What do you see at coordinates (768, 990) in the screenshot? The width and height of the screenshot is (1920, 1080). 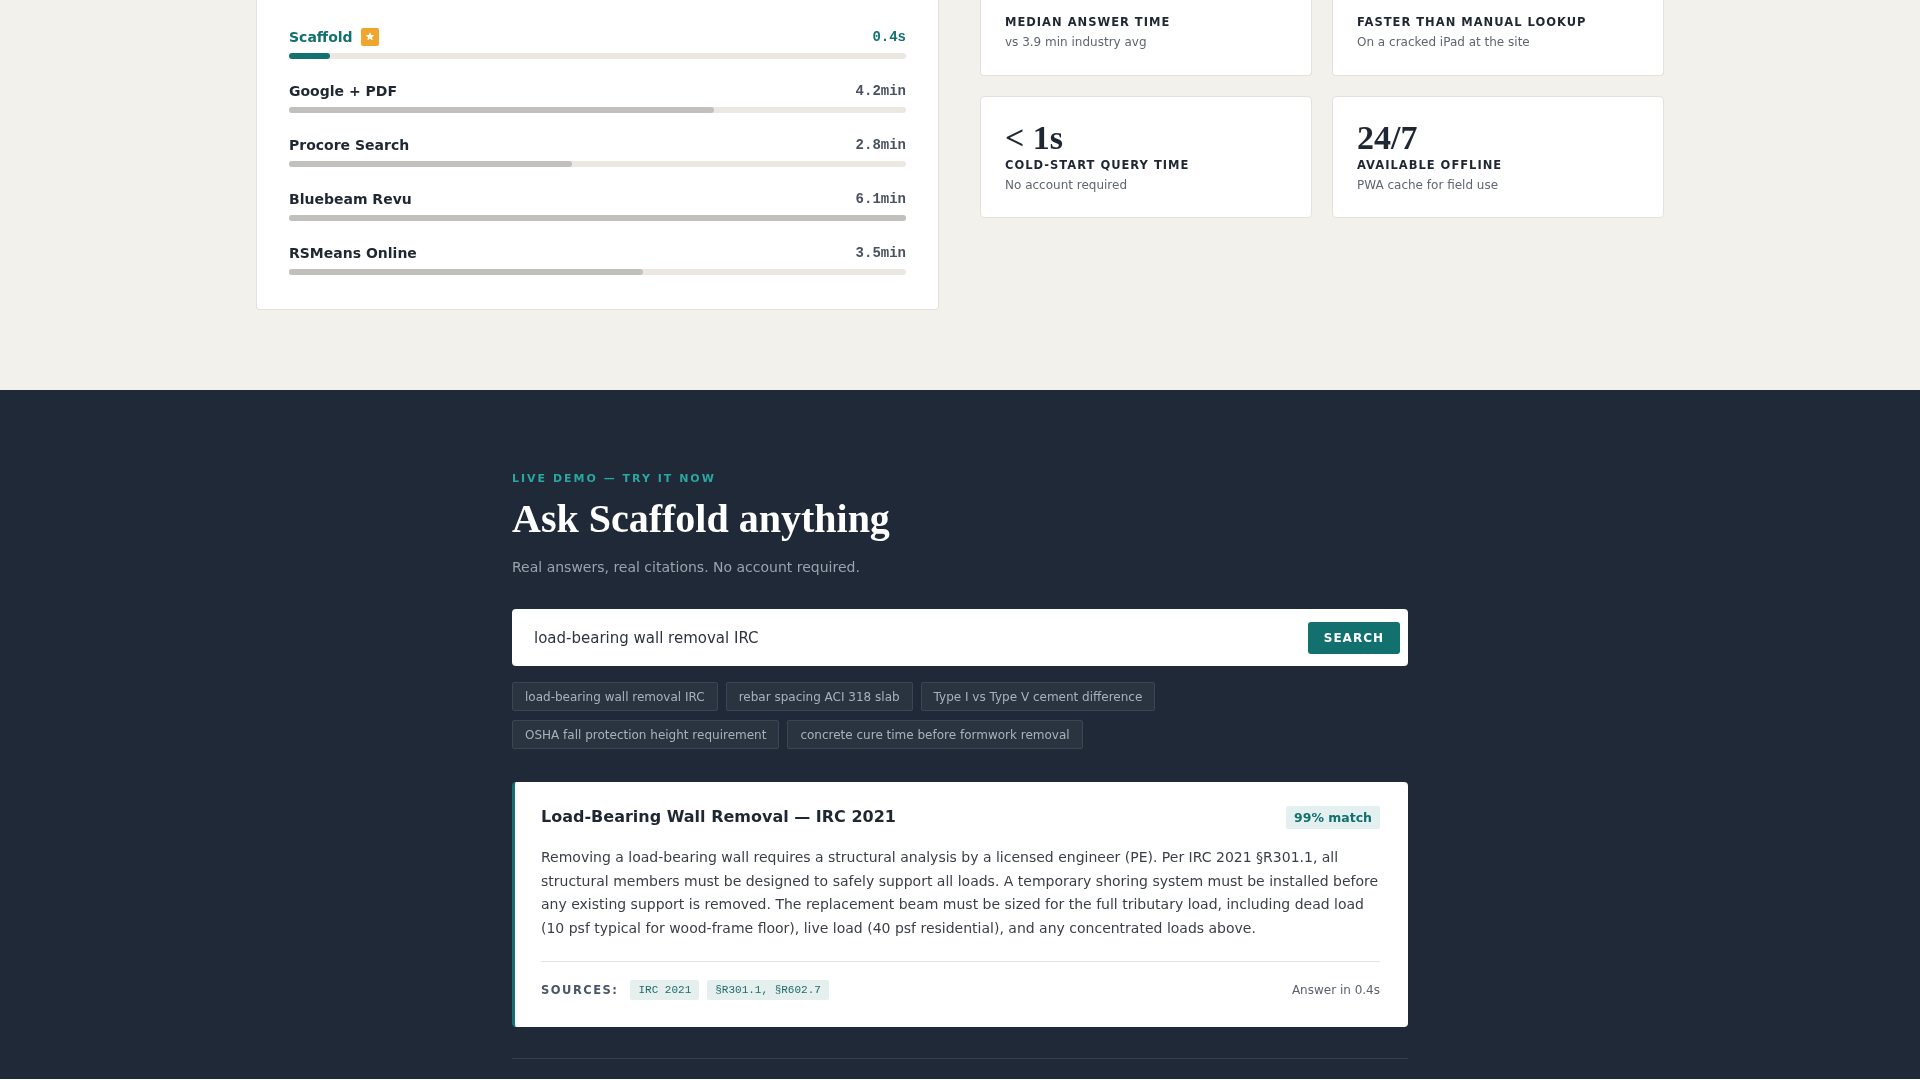 I see `source-tag: §R301.1, §R602.7` at bounding box center [768, 990].